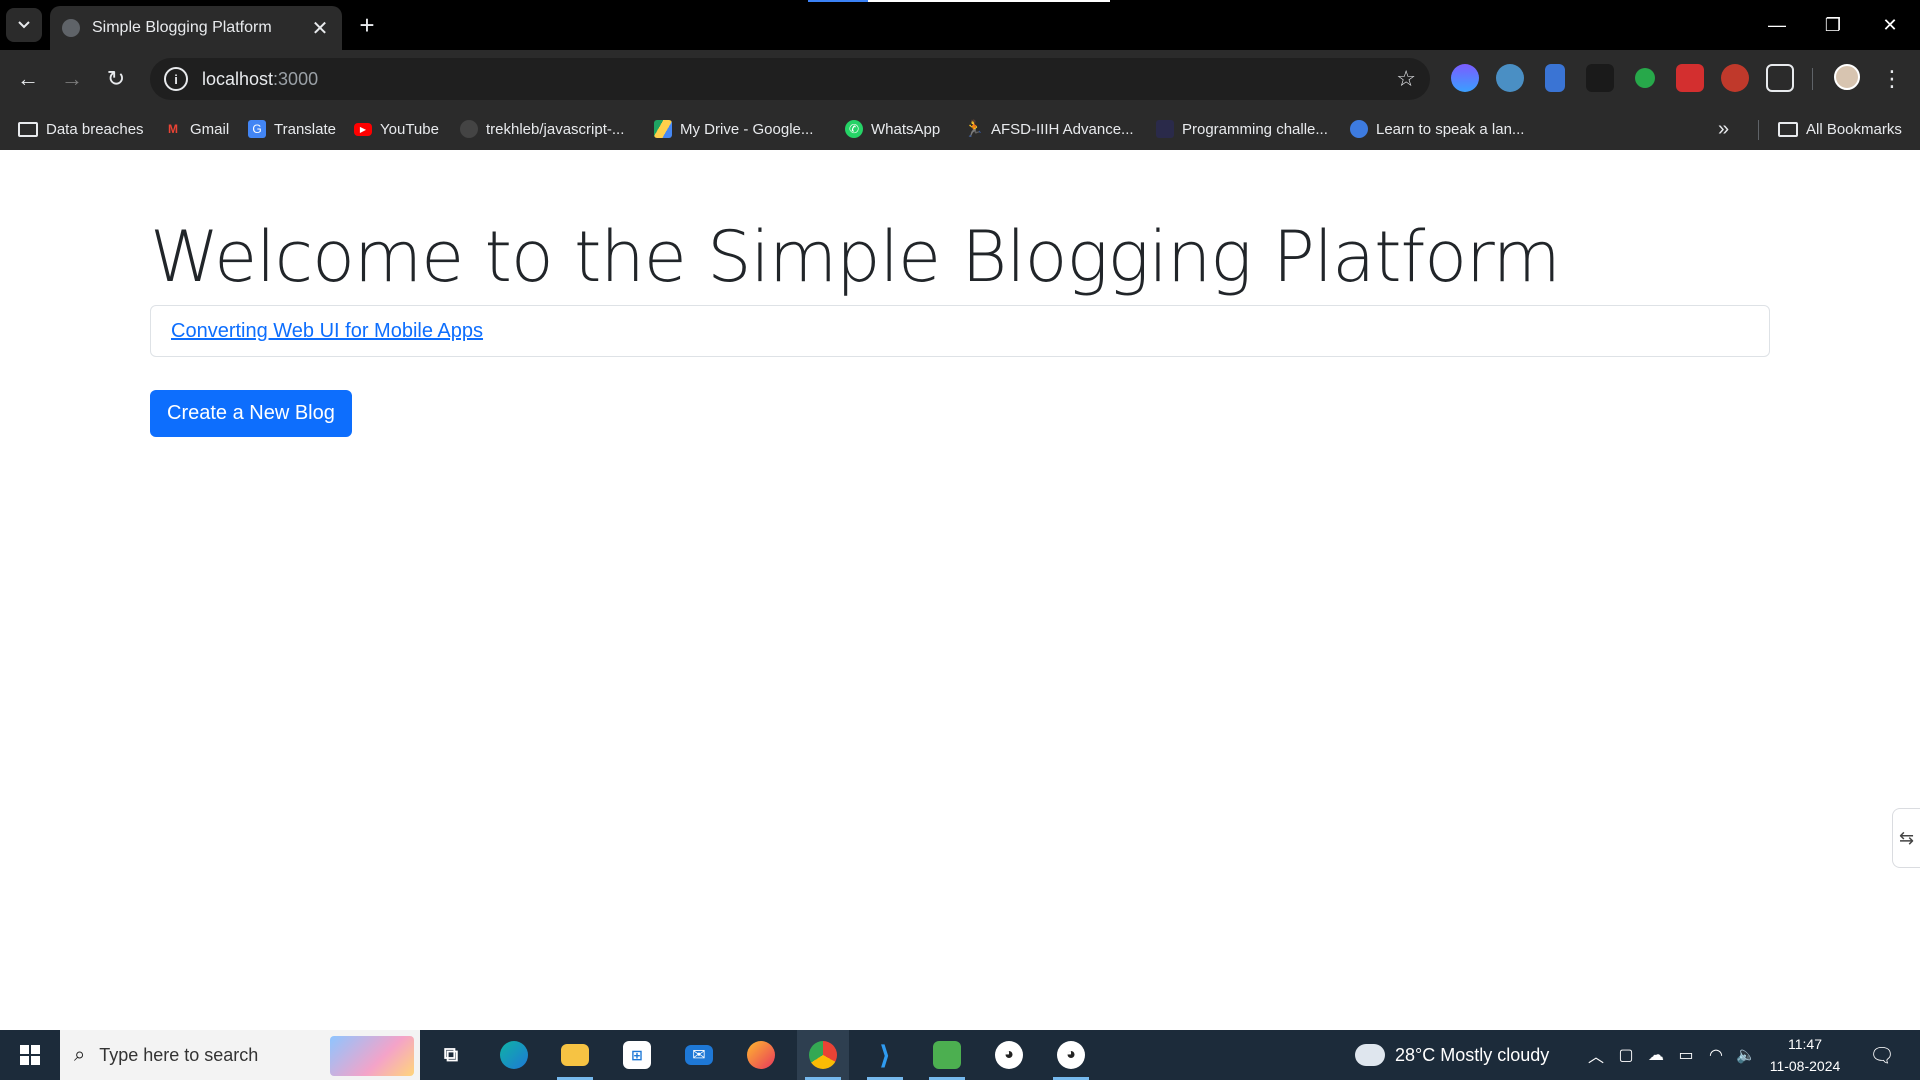  I want to click on browser-toolbar: ← → ↻ i localhost:3000 ☆ ⋮, so click(960, 79).